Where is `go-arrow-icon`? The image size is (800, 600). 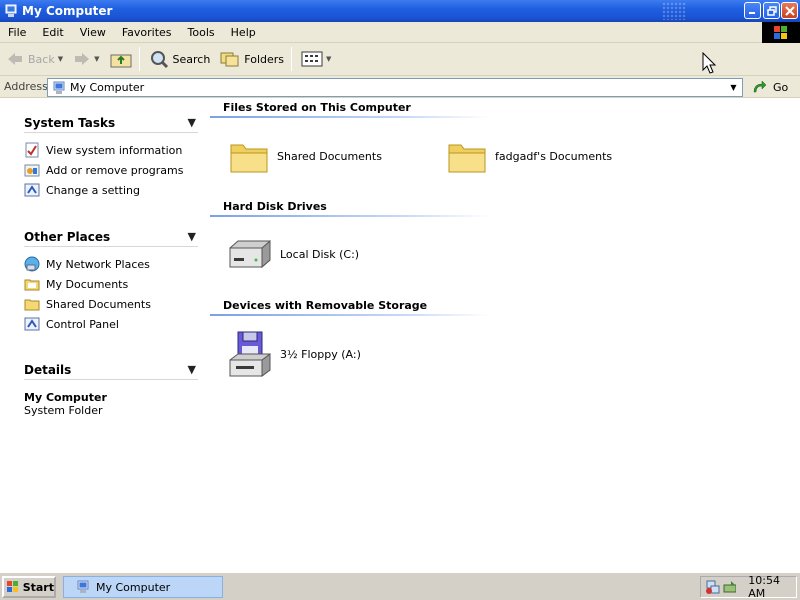
go-arrow-icon is located at coordinates (760, 86).